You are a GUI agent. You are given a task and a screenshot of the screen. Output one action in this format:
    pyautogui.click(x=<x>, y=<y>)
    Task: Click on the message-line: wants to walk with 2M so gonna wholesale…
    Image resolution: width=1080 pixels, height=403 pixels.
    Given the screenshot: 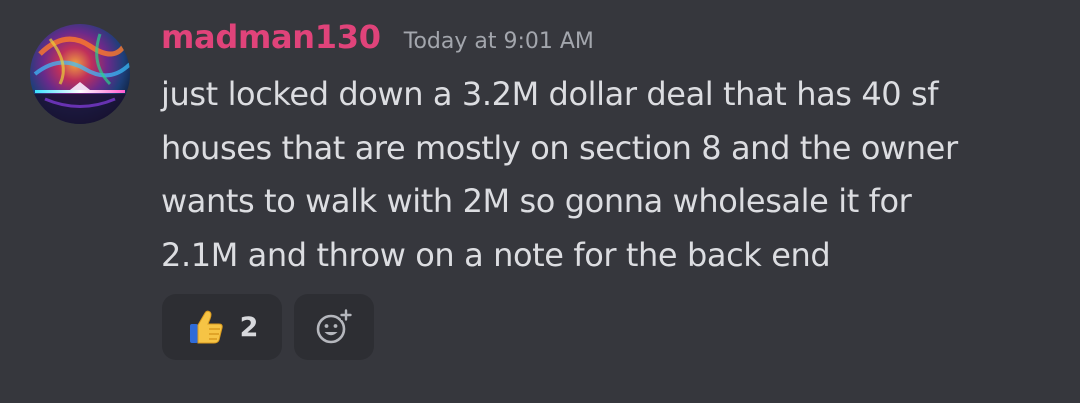 What is the action you would take?
    pyautogui.click(x=536, y=201)
    